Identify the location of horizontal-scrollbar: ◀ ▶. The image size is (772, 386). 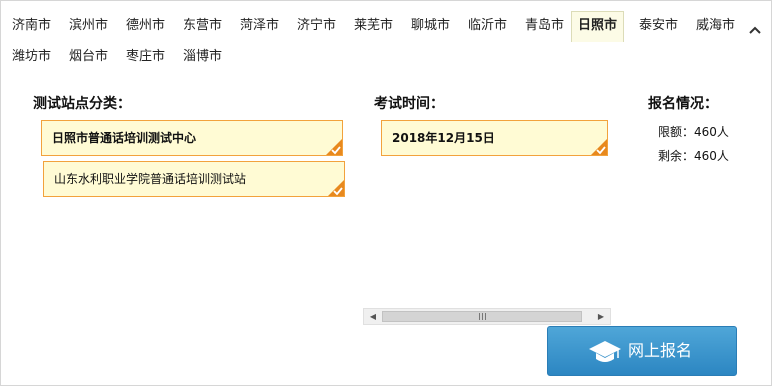
(487, 316).